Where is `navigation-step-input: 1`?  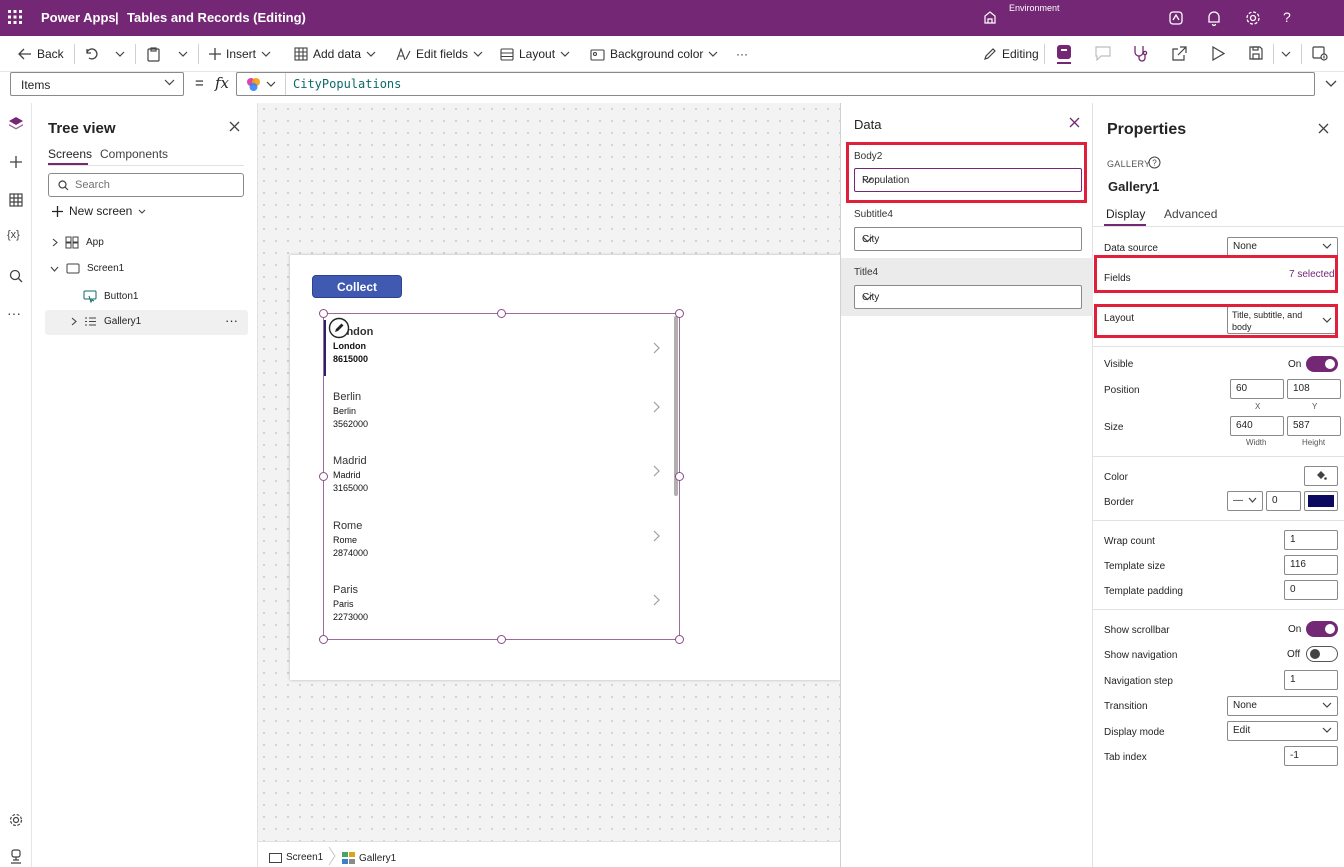
navigation-step-input: 1 is located at coordinates (1311, 680).